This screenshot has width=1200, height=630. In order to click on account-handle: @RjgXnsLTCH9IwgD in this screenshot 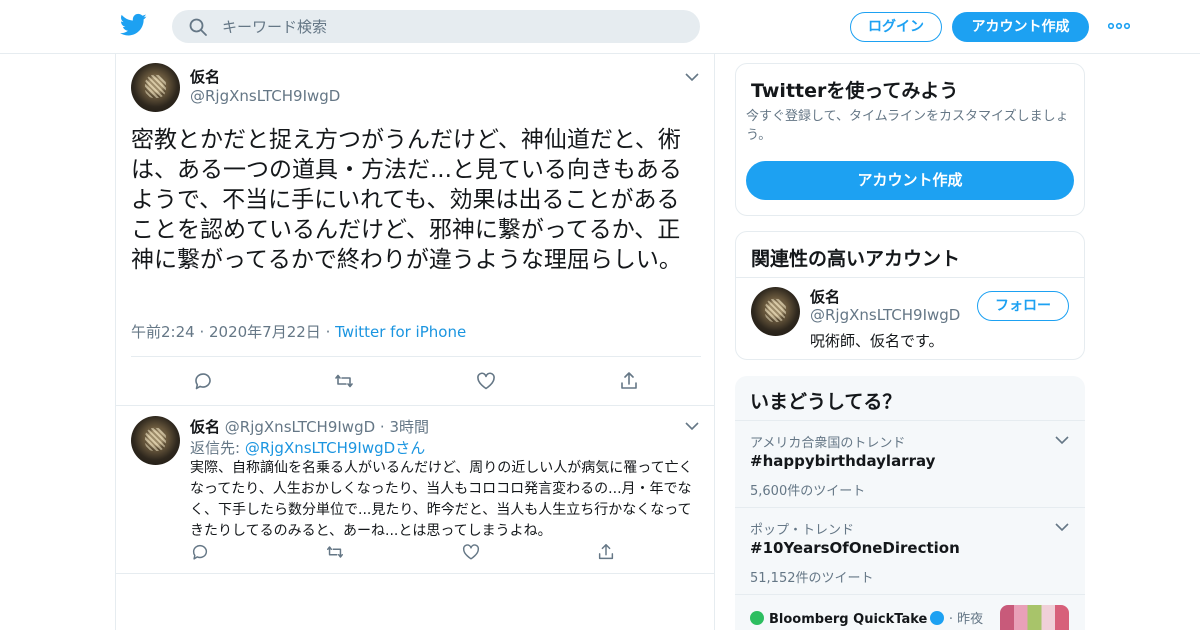, I will do `click(885, 315)`.